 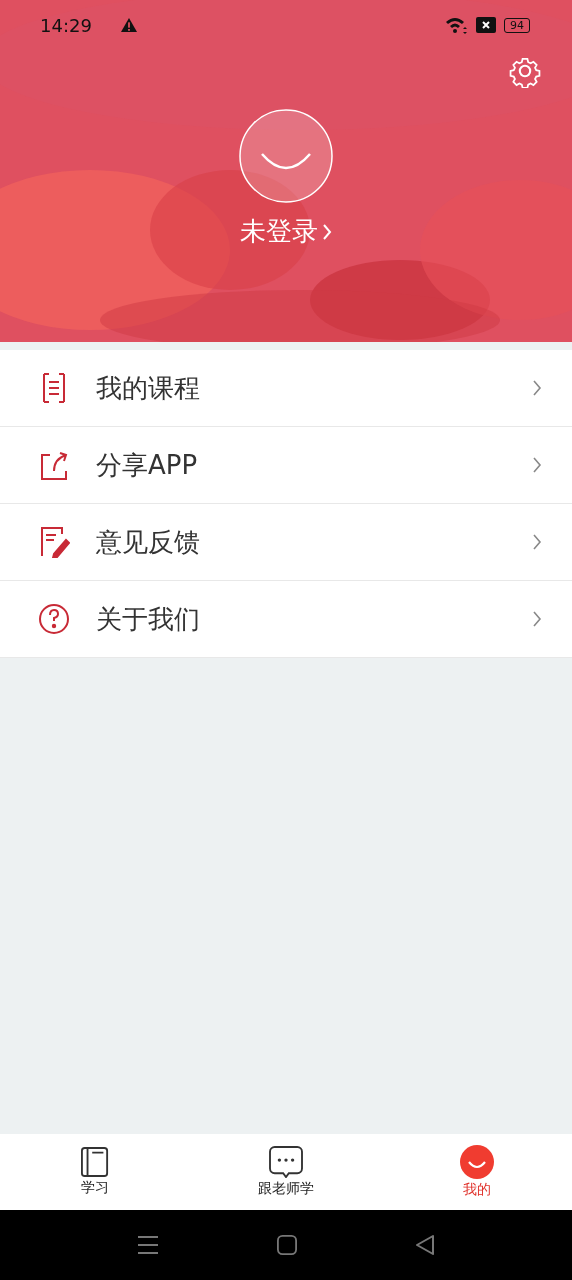 I want to click on menu-item: 关于我们, so click(x=286, y=619).